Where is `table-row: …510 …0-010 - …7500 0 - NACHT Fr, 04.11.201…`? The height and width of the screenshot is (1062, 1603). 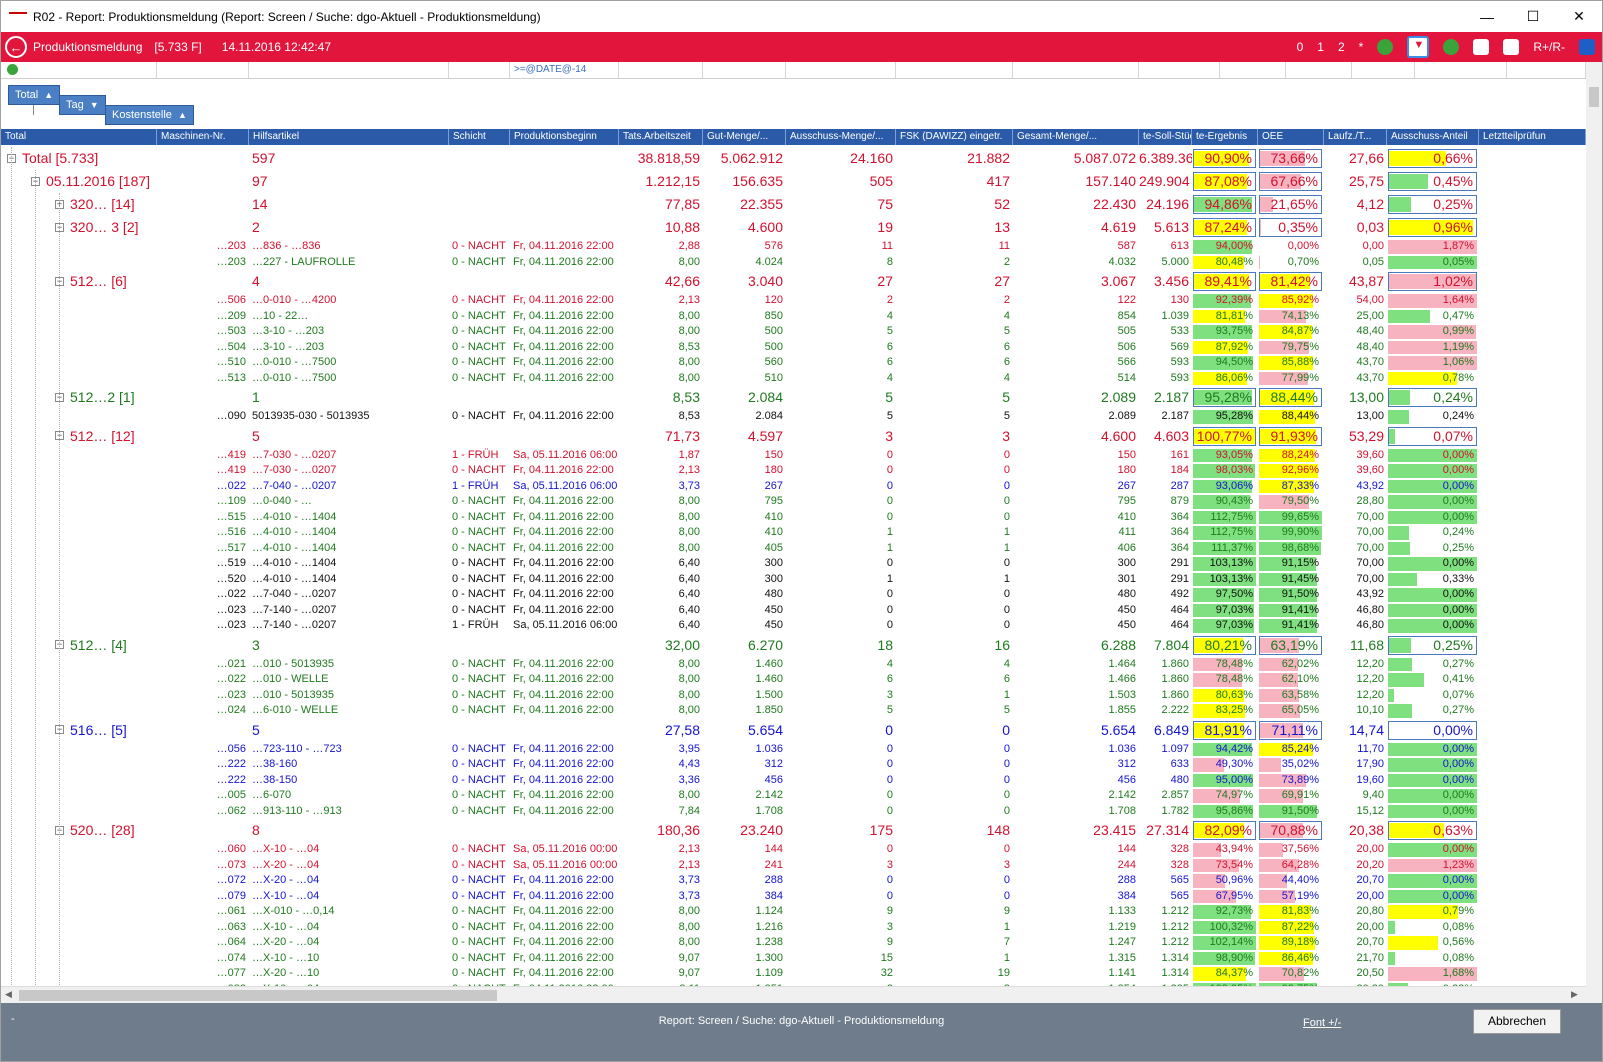 table-row: …510 …0-010 - …7500 0 - NACHT Fr, 04.11.201… is located at coordinates (793, 363).